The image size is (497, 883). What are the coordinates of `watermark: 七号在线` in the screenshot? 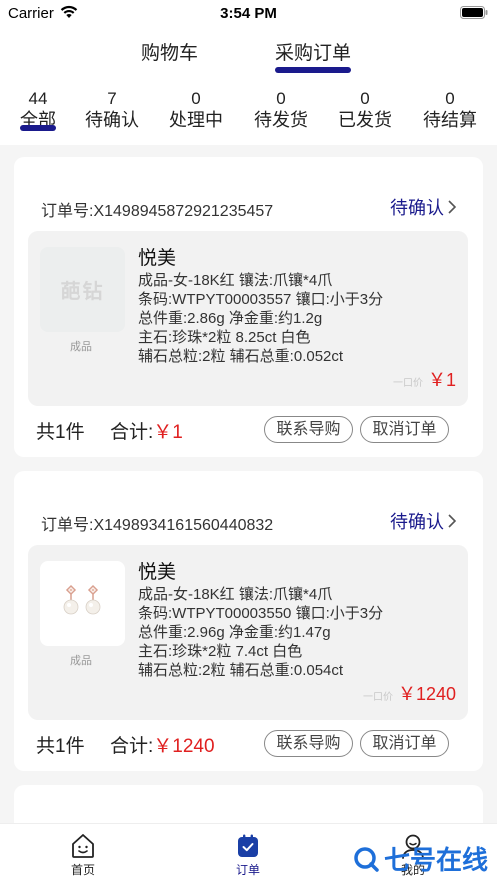 It's located at (420, 858).